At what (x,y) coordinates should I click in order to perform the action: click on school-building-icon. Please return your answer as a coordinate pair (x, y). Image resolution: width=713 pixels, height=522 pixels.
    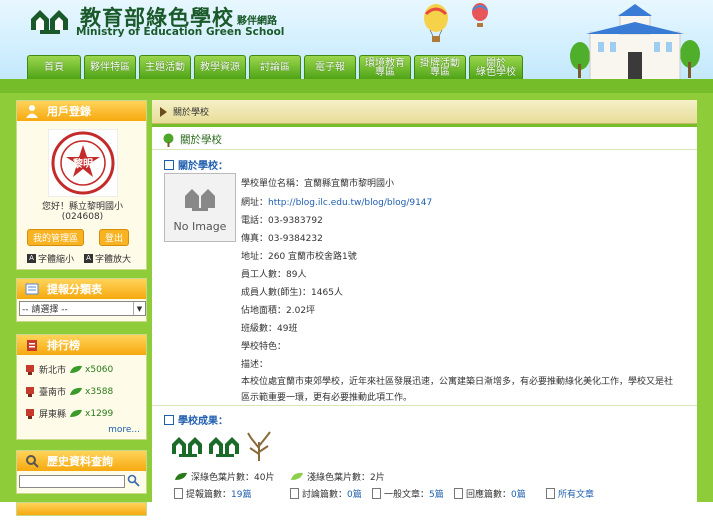
    Looking at the image, I should click on (635, 42).